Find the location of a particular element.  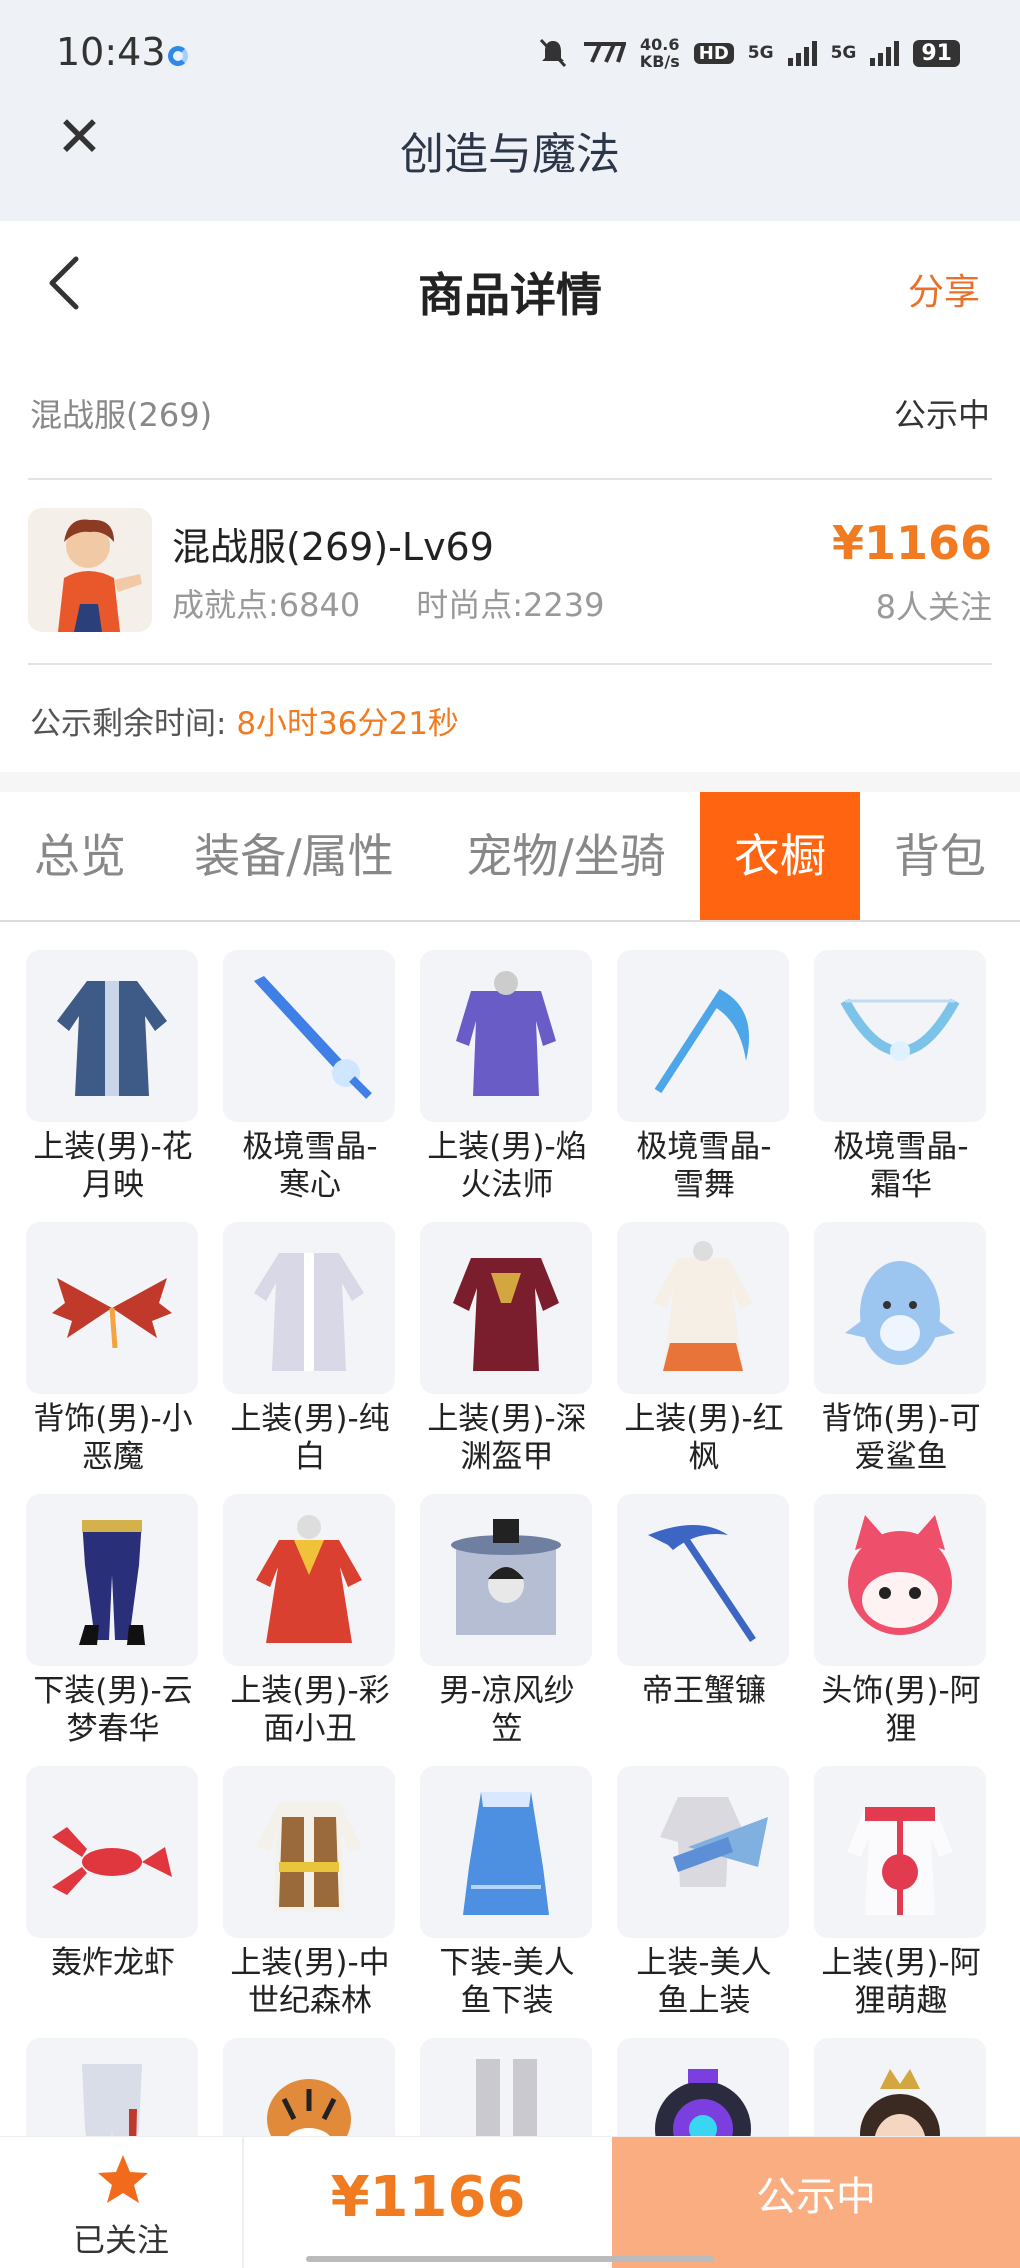

robe-icon is located at coordinates (112, 1038).